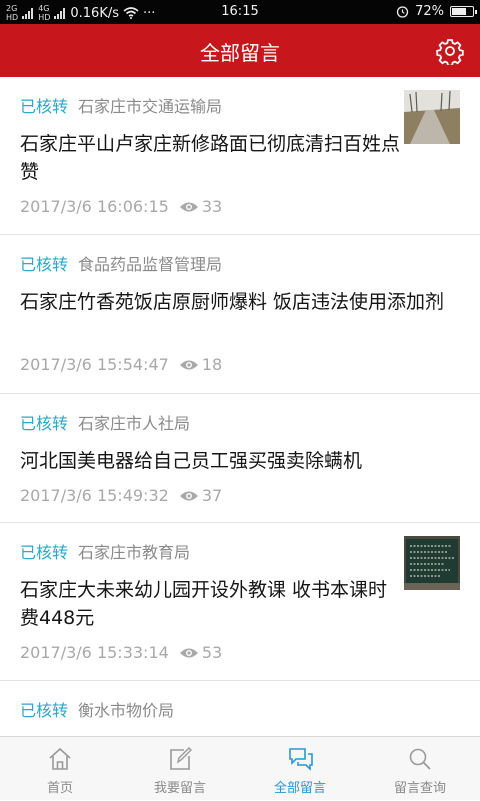 The height and width of the screenshot is (801, 480). I want to click on battery-icon, so click(463, 11).